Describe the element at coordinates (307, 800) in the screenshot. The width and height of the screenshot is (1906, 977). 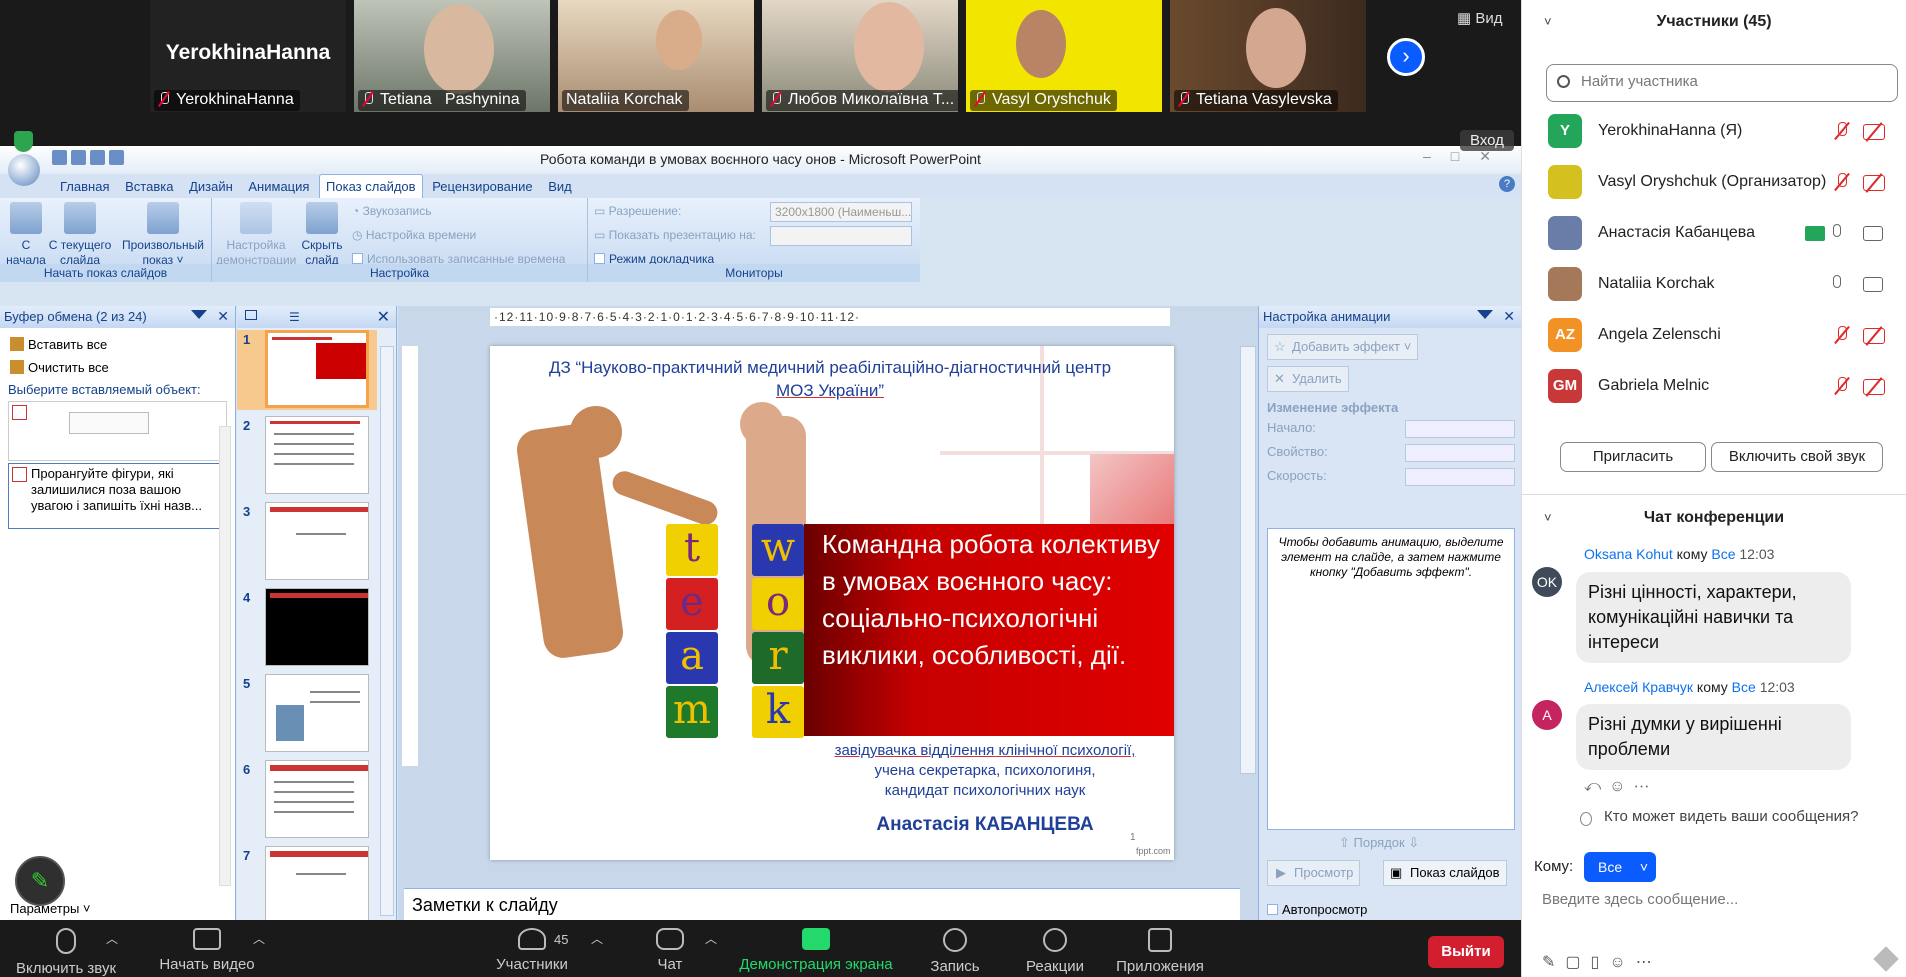
I see `slide-thumb-6: 6` at that location.